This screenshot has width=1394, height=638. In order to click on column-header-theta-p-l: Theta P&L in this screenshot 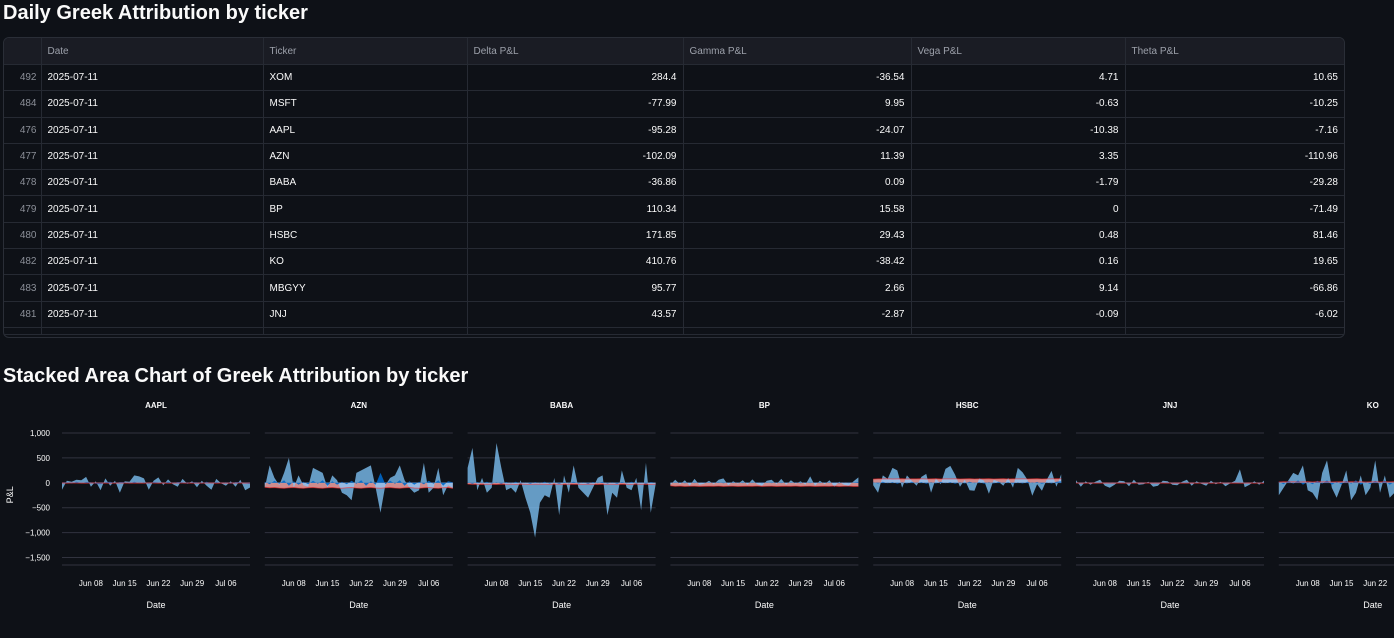, I will do `click(1234, 51)`.